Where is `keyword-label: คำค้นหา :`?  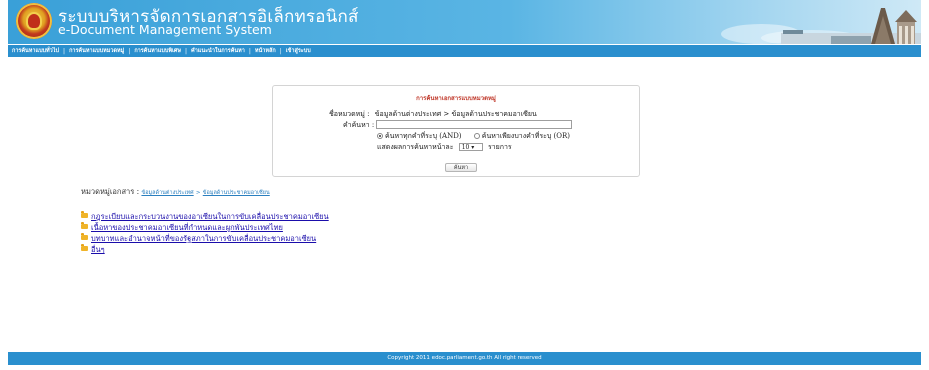
keyword-label: คำค้นหา : is located at coordinates (359, 125).